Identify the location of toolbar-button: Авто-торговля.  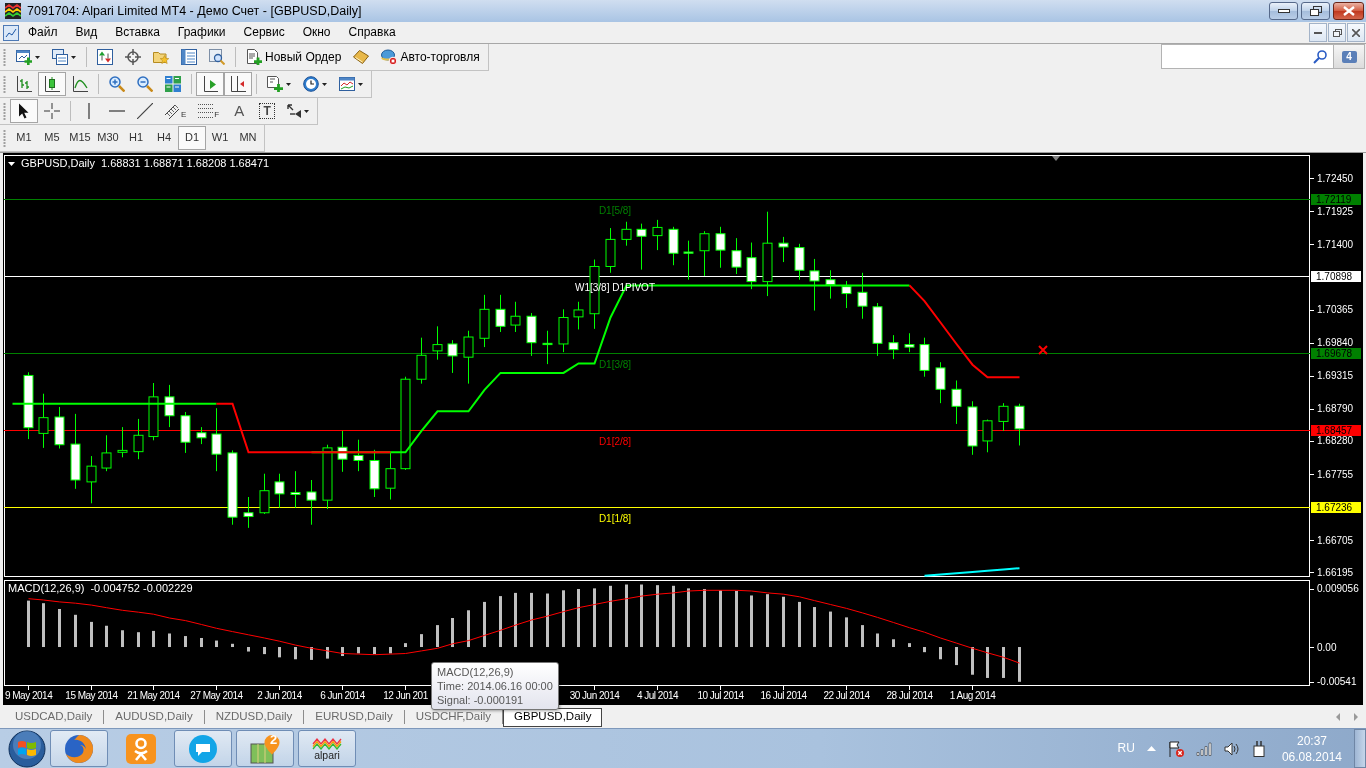
(430, 57).